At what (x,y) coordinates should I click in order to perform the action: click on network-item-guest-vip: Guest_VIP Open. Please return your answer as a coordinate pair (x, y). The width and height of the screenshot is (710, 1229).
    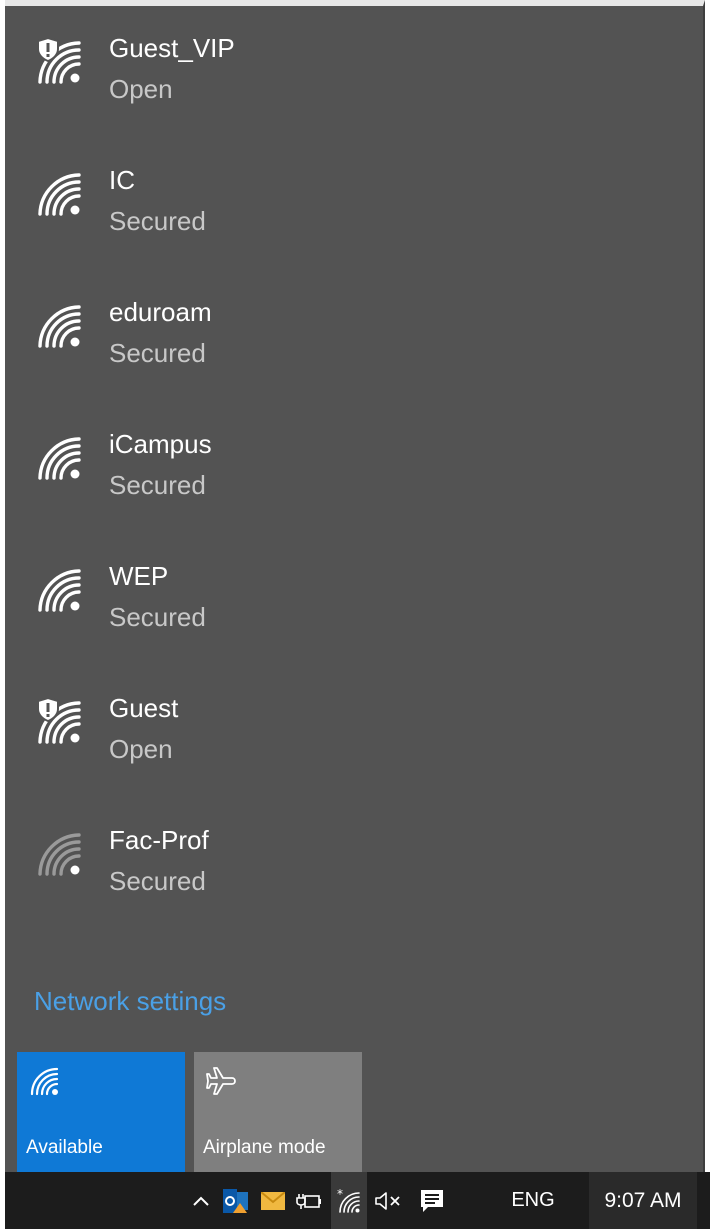
    Looking at the image, I should click on (353, 72).